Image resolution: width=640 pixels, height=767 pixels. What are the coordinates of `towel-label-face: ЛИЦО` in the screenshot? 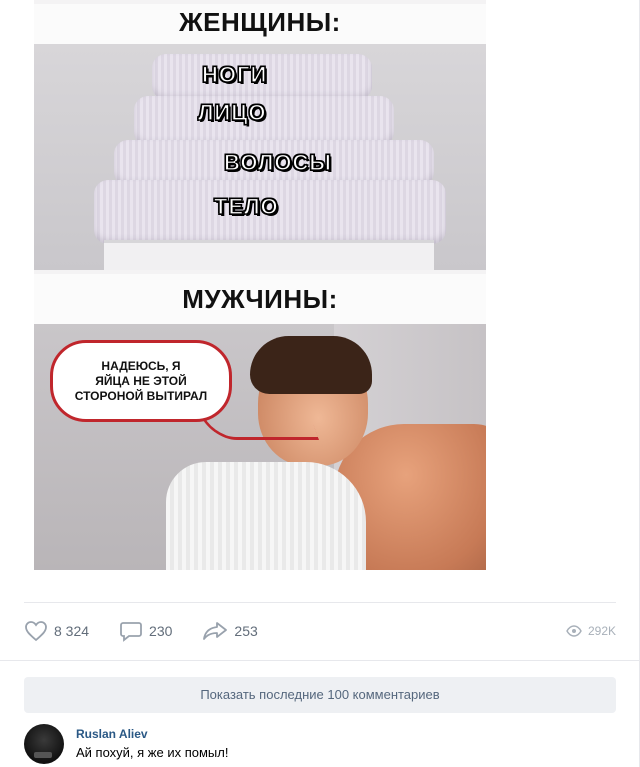 It's located at (232, 112).